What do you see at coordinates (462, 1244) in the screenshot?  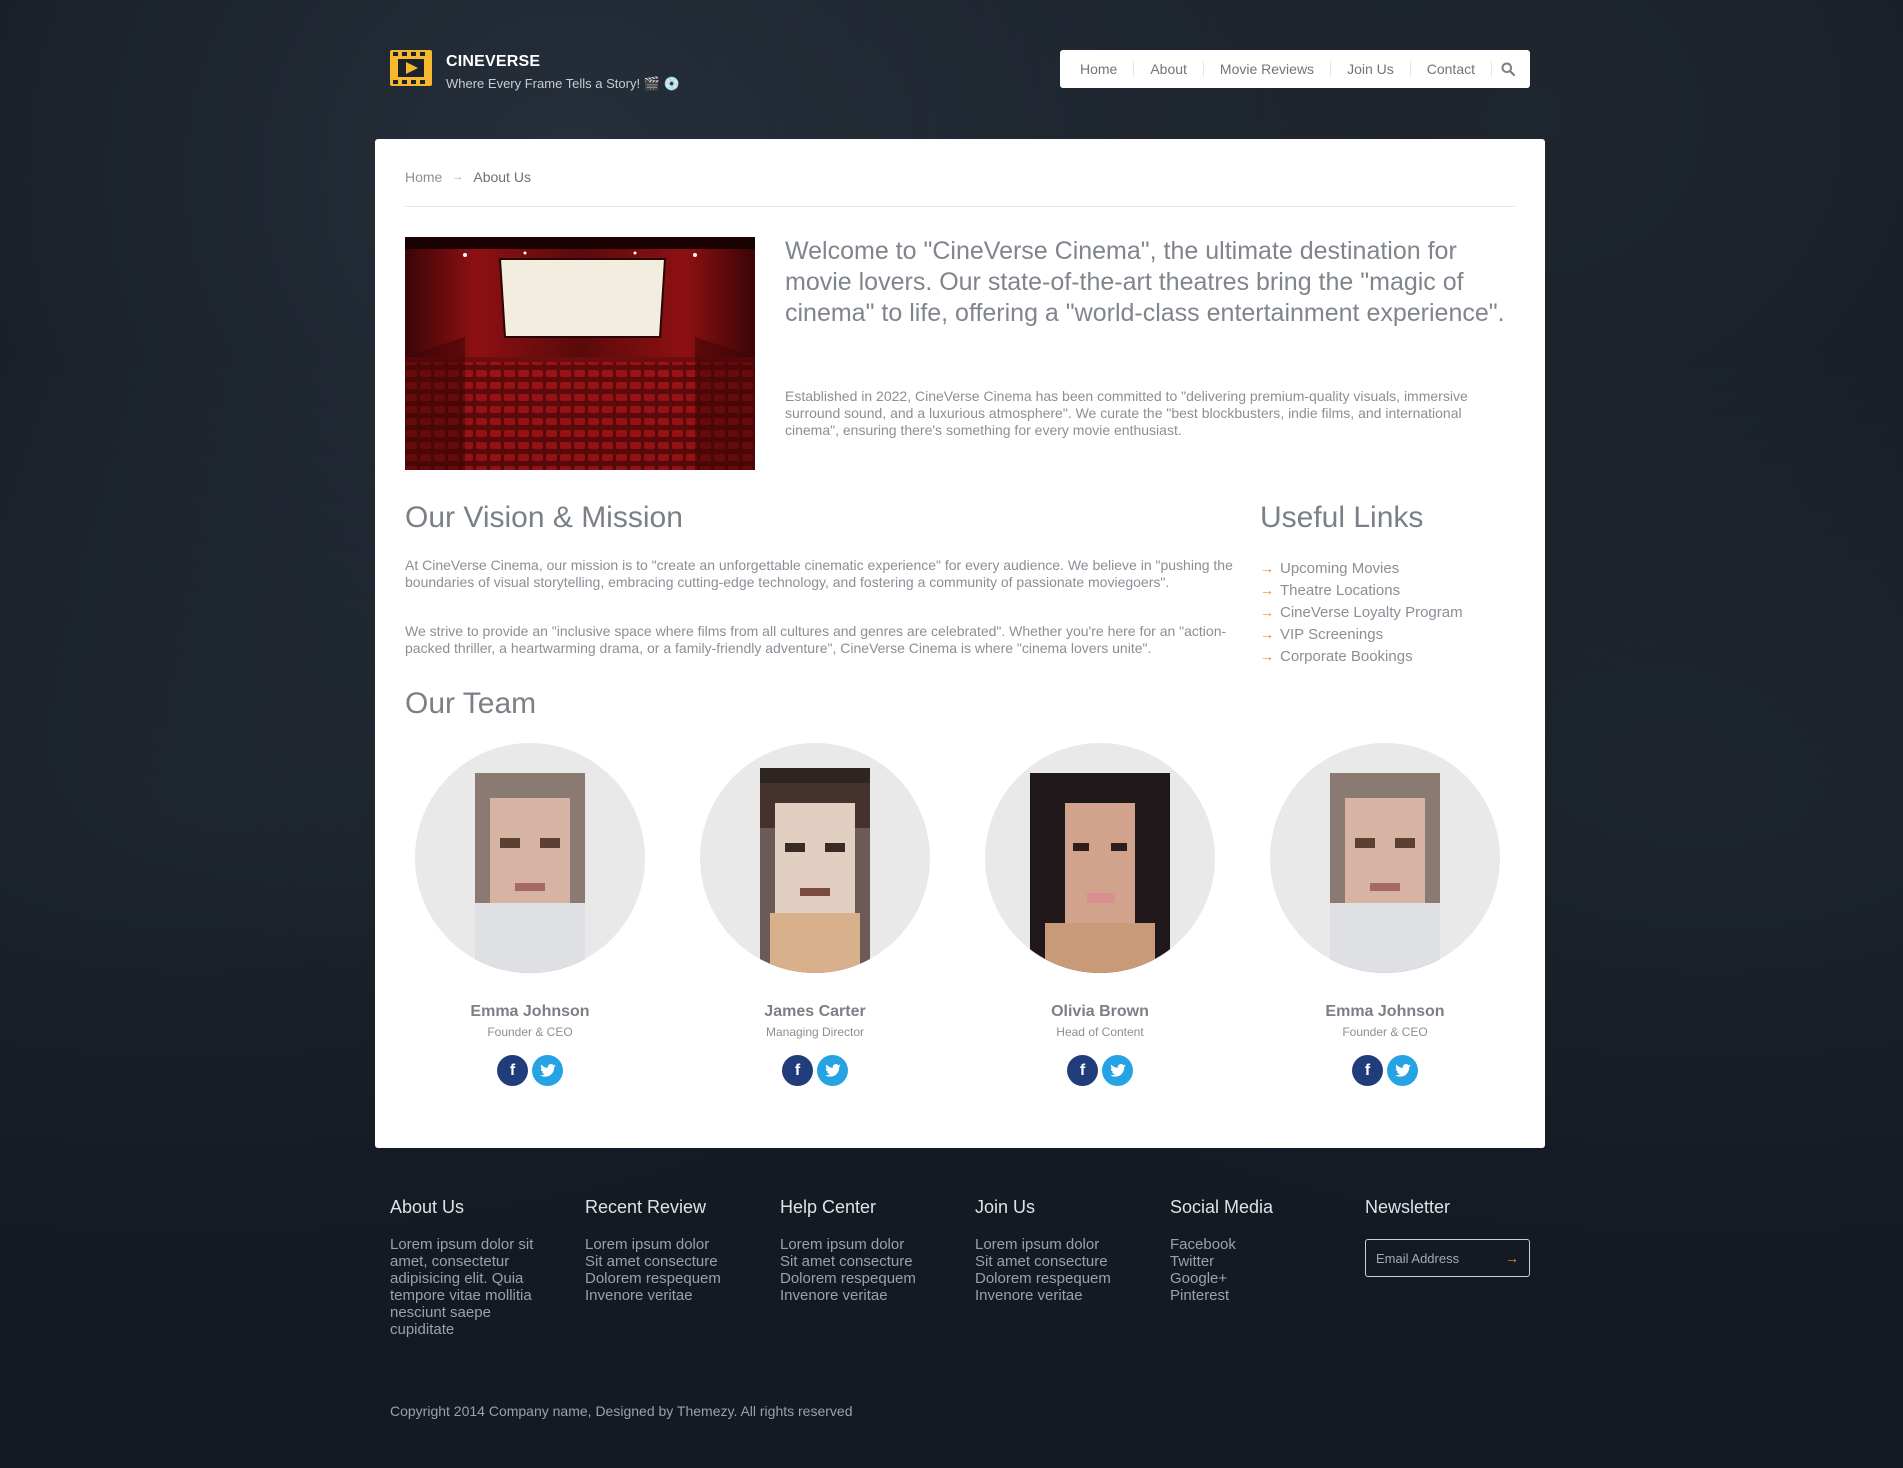 I see `footer-text: Lorem ipsum dolor sit` at bounding box center [462, 1244].